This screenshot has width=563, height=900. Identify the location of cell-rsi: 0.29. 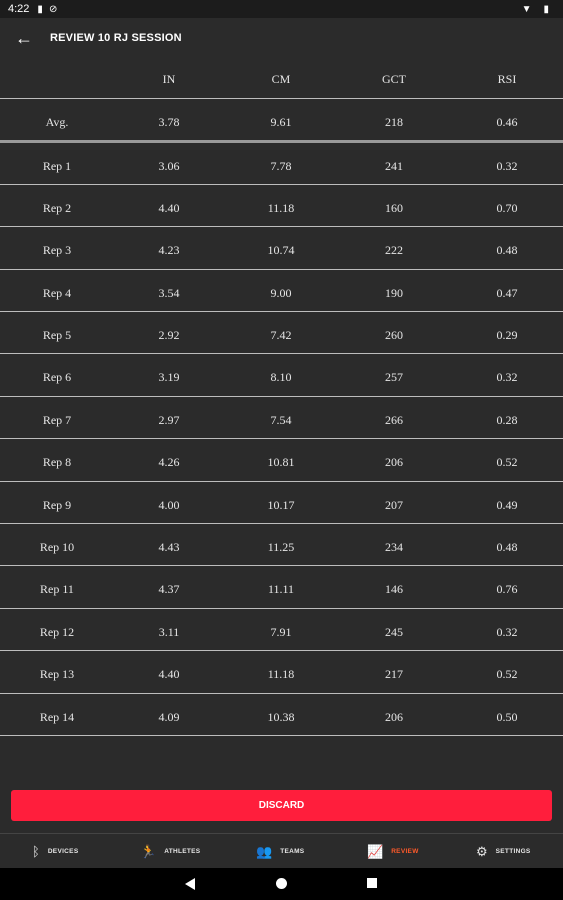
(507, 335).